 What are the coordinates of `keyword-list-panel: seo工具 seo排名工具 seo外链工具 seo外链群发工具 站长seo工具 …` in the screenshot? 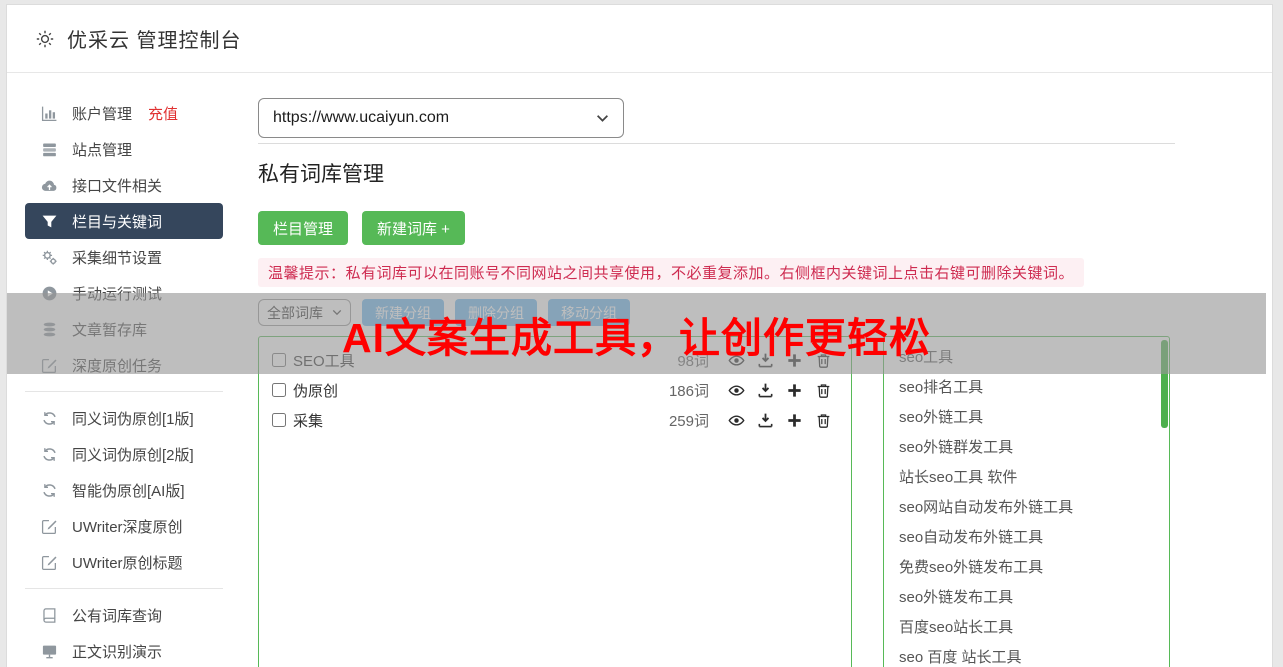 It's located at (1026, 501).